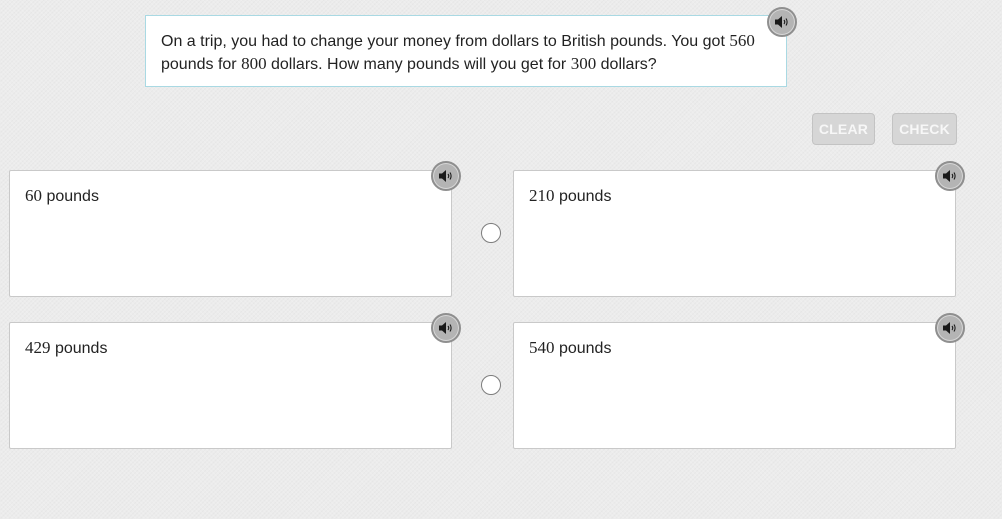 This screenshot has width=1002, height=519. Describe the element at coordinates (742, 40) in the screenshot. I see `question-number: 560` at that location.